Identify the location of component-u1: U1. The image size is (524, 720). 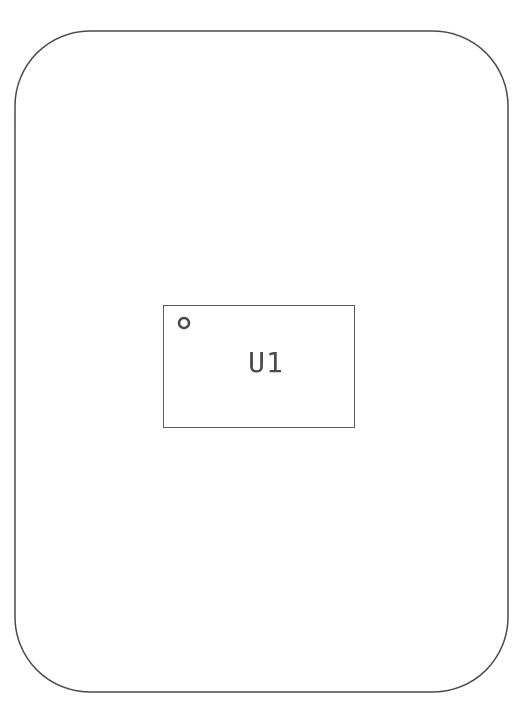
(259, 366).